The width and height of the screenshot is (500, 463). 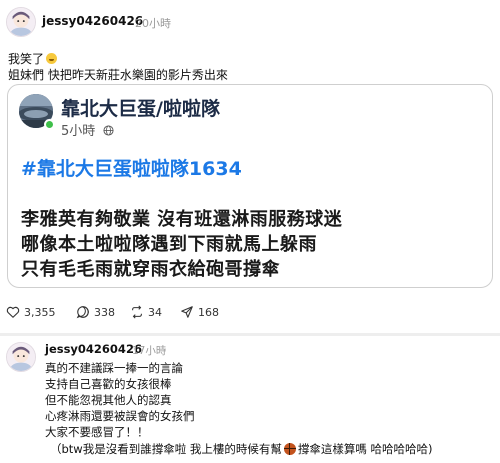 What do you see at coordinates (187, 312) in the screenshot?
I see `send-icon` at bounding box center [187, 312].